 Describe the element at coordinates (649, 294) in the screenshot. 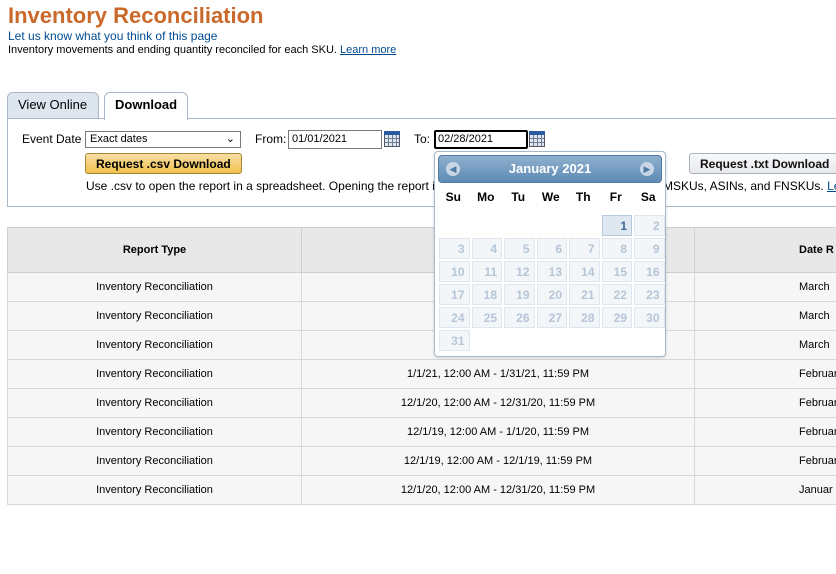

I see `day-cell: 23` at that location.